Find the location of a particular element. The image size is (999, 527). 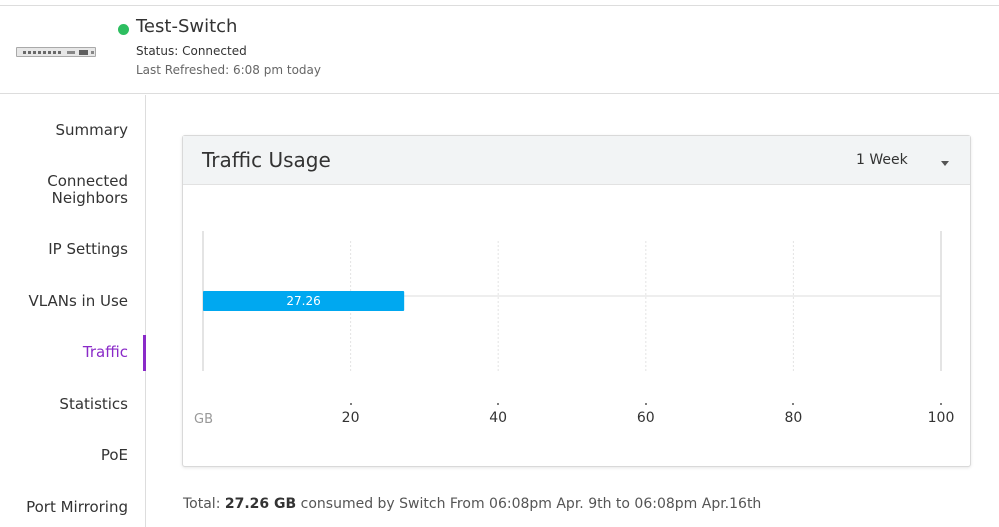

online-status-dot is located at coordinates (123, 29).